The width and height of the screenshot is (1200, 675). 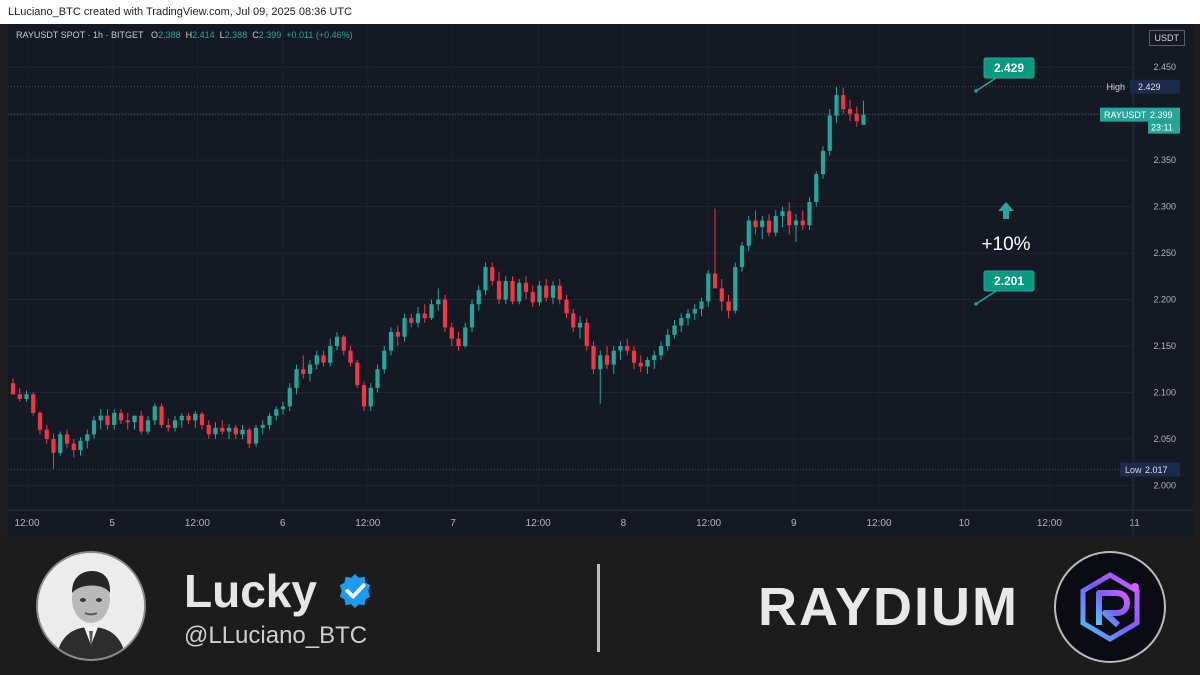 I want to click on y-tick-label: 2.350, so click(x=1164, y=160).